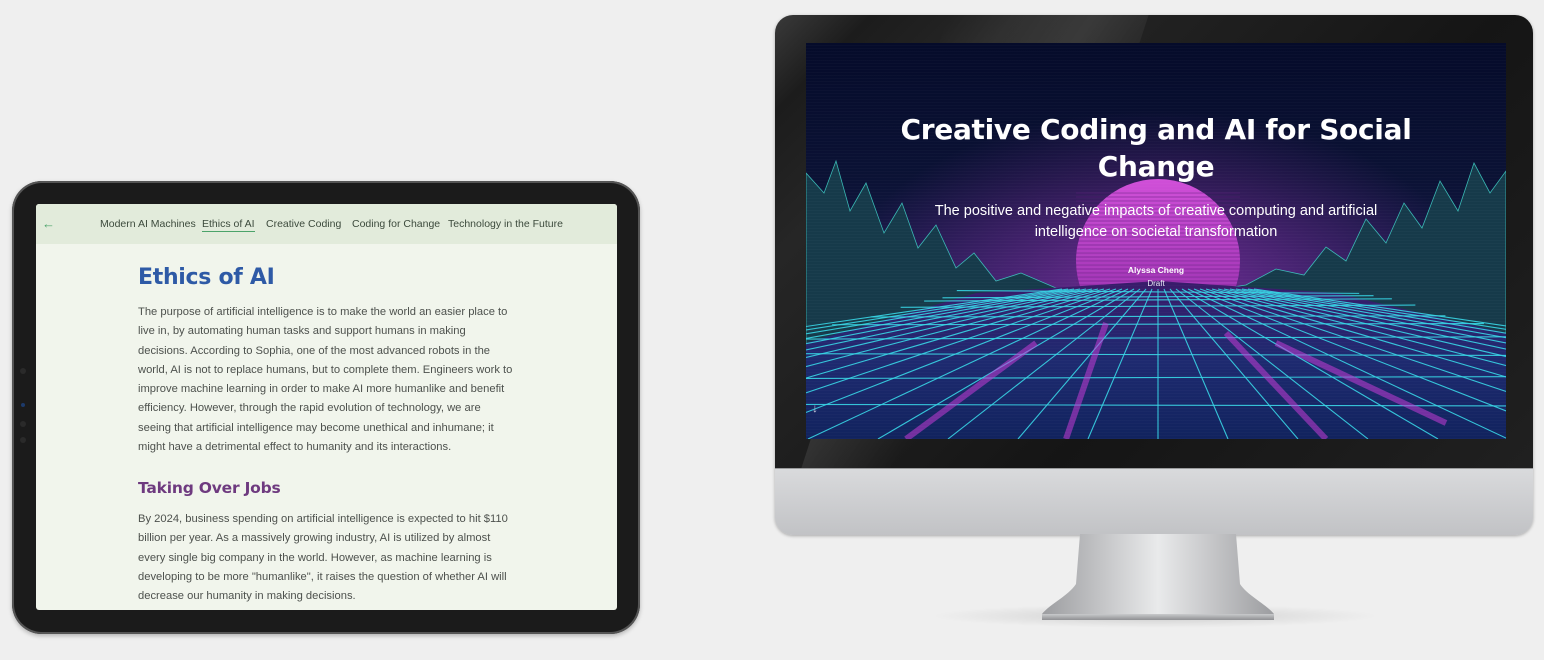  Describe the element at coordinates (303, 224) in the screenshot. I see `nav-link-creative-coding: Creative Coding` at that location.